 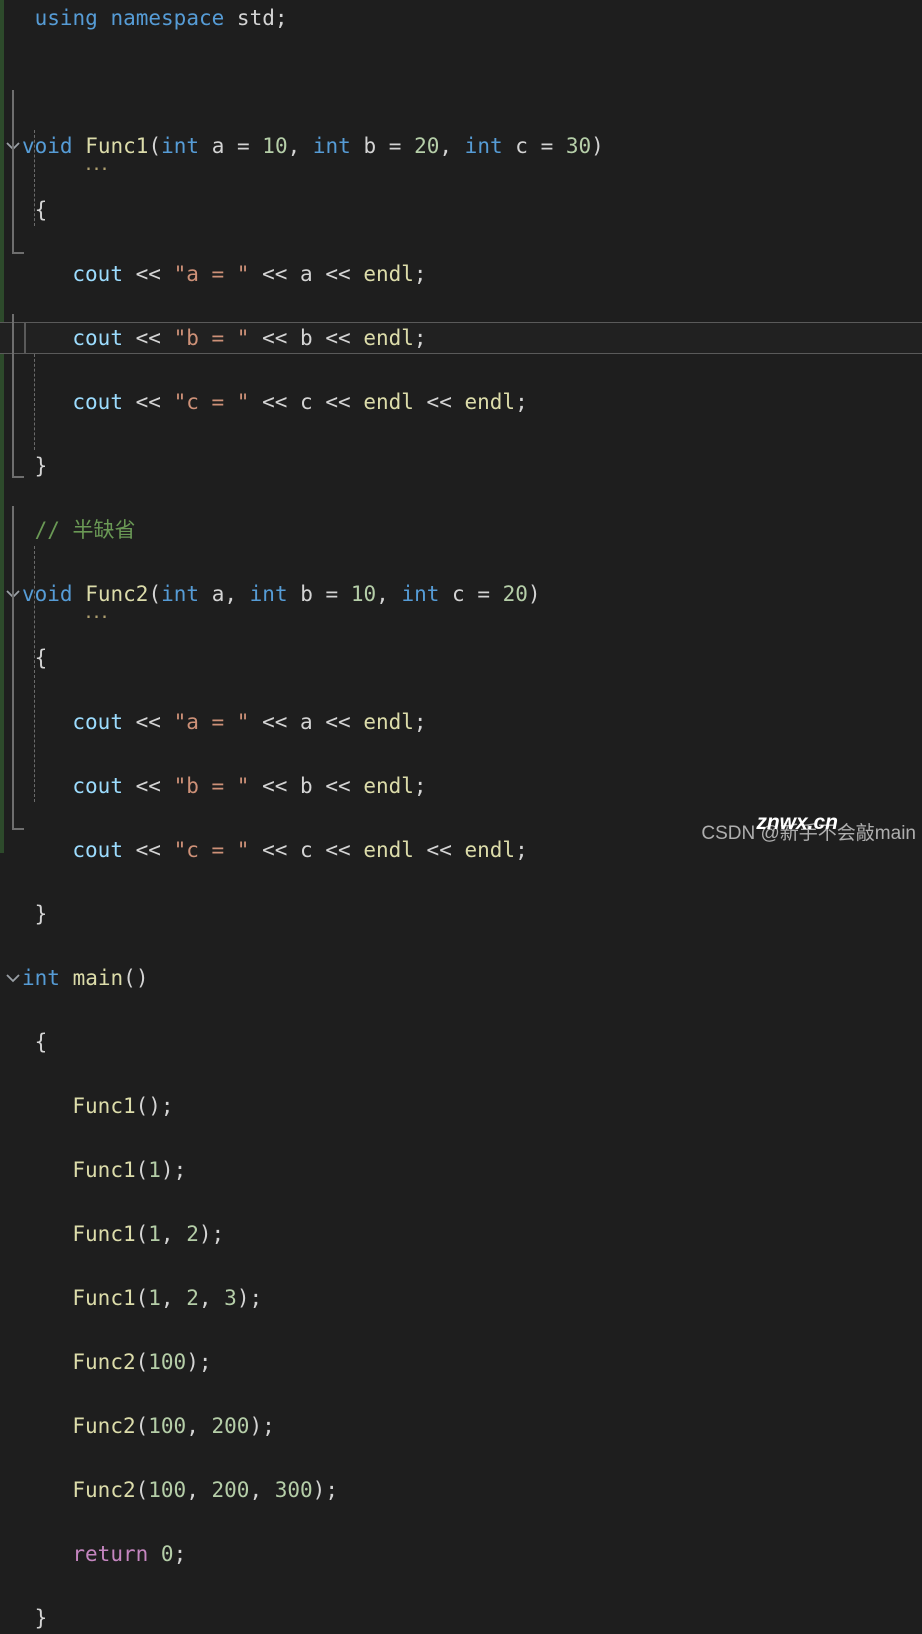 What do you see at coordinates (578, 146) in the screenshot?
I see `code-token: 30` at bounding box center [578, 146].